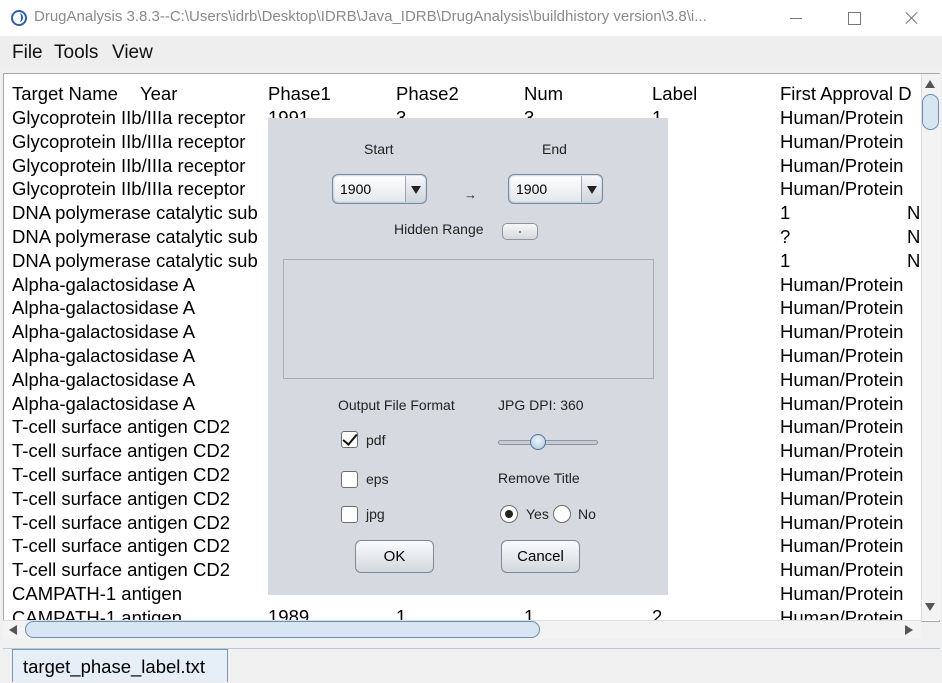  I want to click on no-label: No, so click(587, 514).